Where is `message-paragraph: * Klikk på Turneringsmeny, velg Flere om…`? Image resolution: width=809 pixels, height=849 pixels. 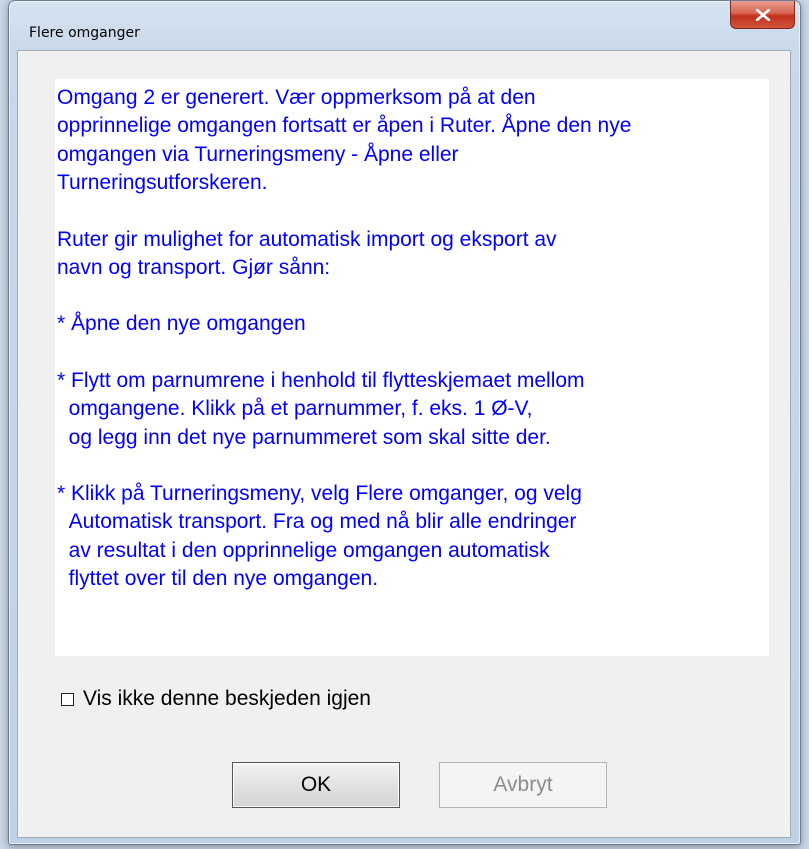 message-paragraph: * Klikk på Turneringsmeny, velg Flere om… is located at coordinates (319, 536).